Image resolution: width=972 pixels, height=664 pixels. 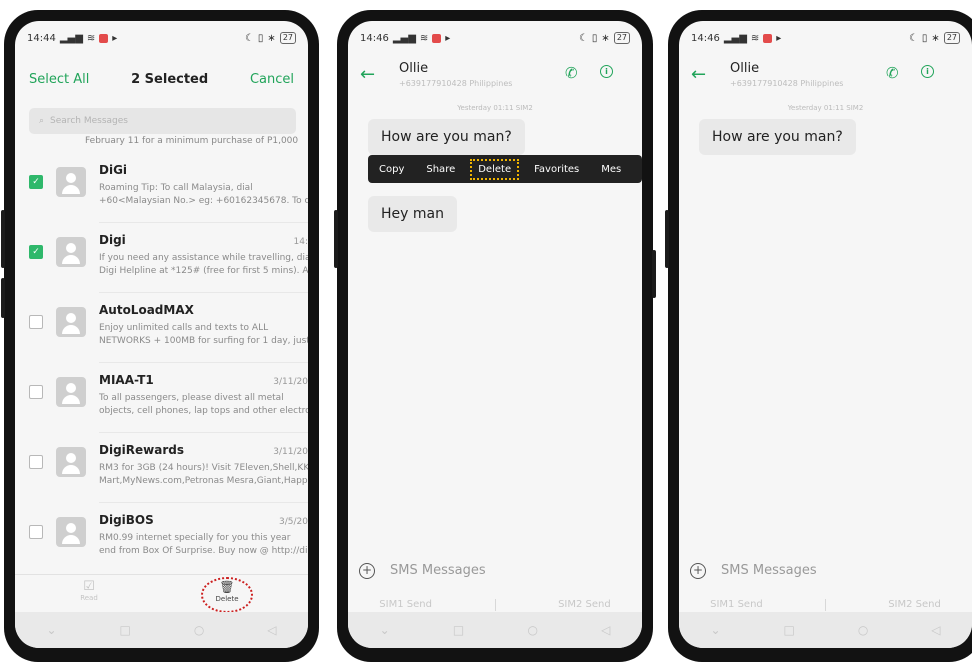 What do you see at coordinates (227, 599) in the screenshot?
I see `delete-label: Delete` at bounding box center [227, 599].